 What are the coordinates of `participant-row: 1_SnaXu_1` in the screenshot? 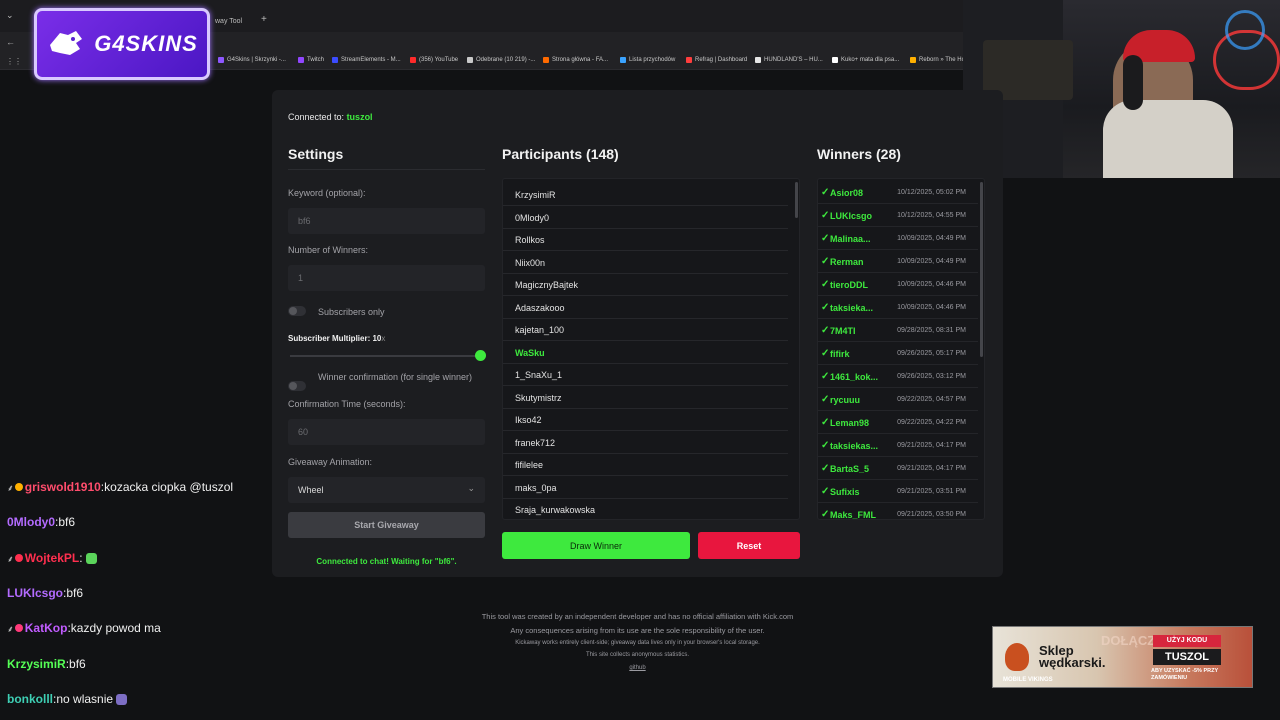 It's located at (645, 375).